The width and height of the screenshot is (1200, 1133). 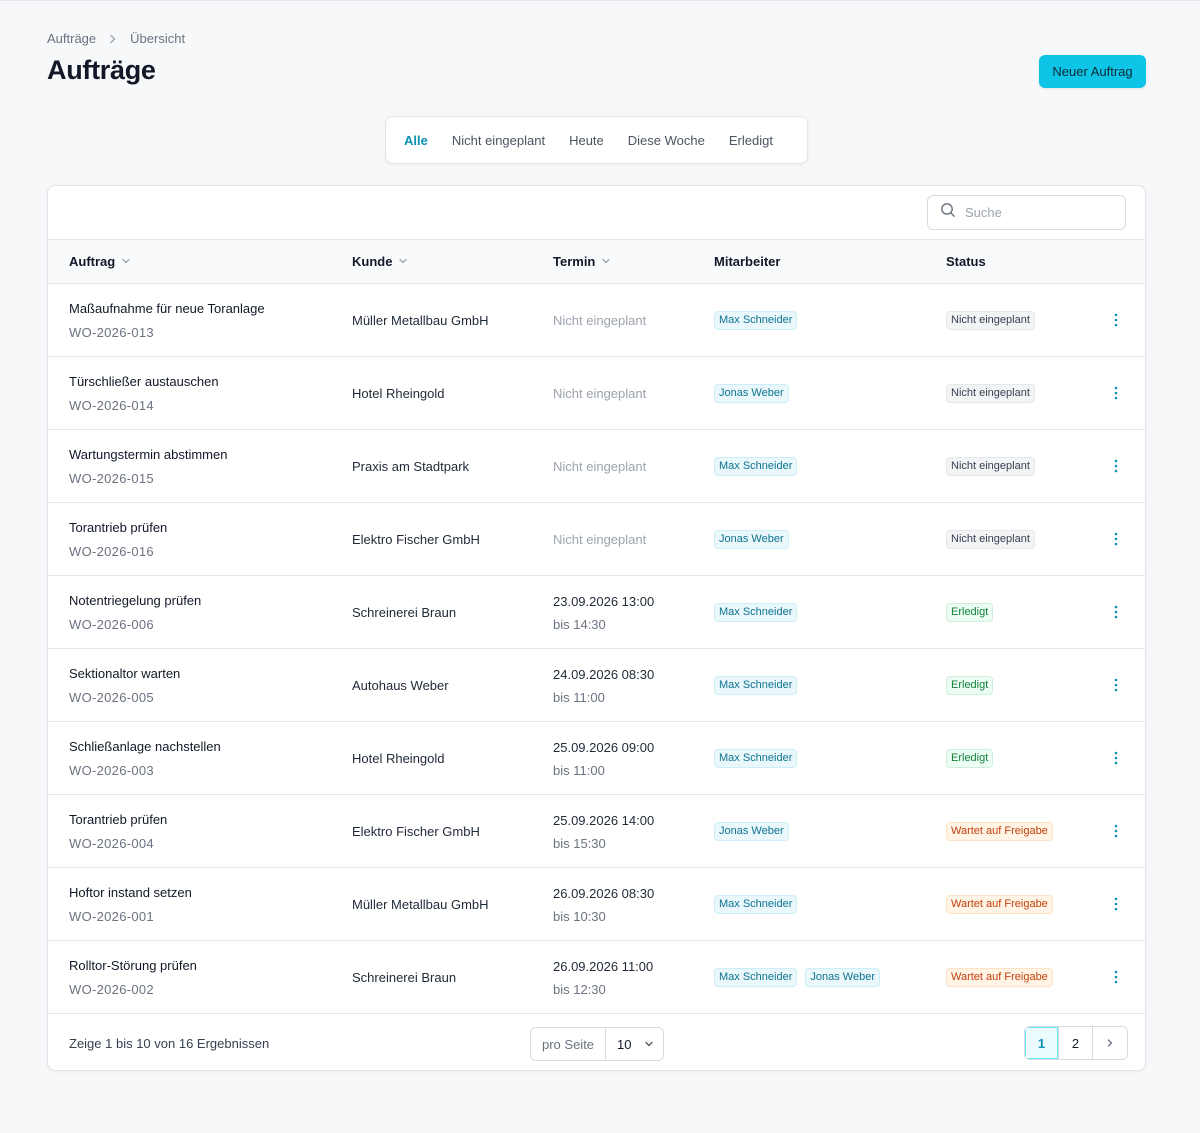 What do you see at coordinates (948, 212) in the screenshot?
I see `search-icon` at bounding box center [948, 212].